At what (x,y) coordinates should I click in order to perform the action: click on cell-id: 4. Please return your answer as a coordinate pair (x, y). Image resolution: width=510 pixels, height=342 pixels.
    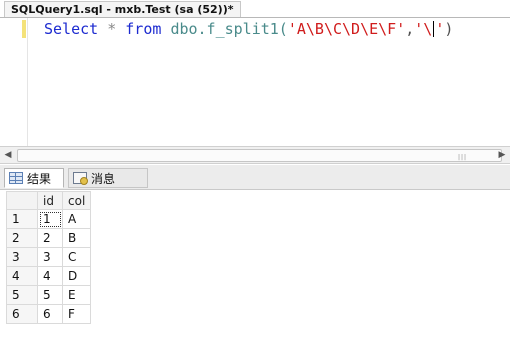
    Looking at the image, I should click on (50, 276).